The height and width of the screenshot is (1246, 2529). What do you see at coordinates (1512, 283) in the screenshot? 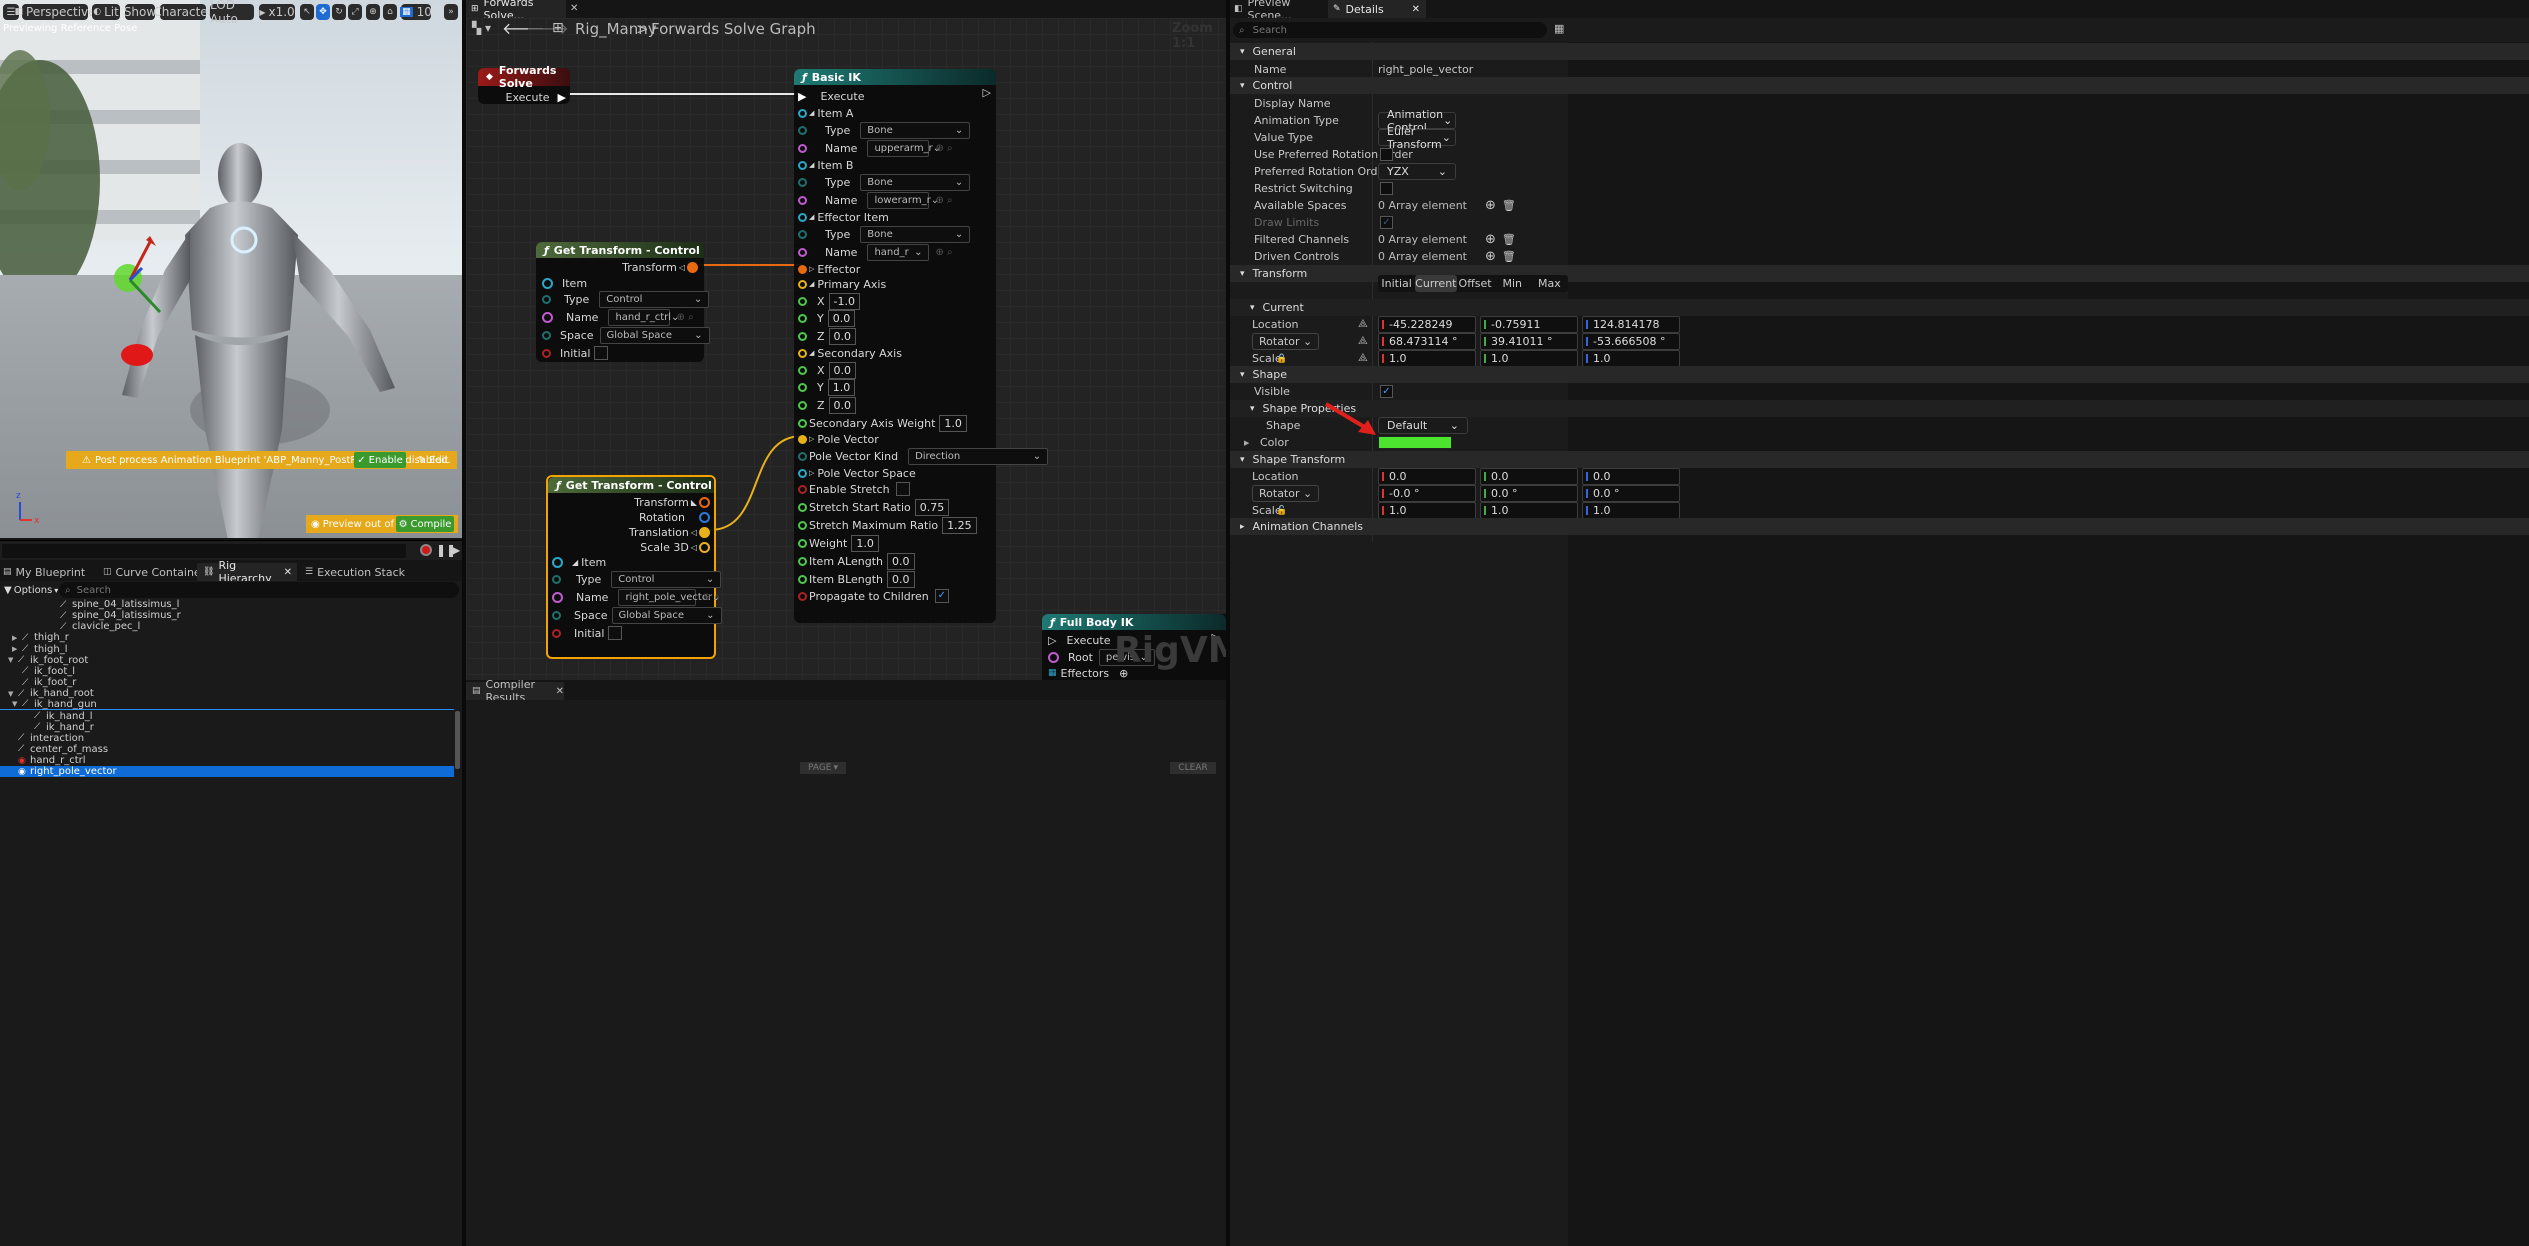
I see `transform-tab-min: Min` at bounding box center [1512, 283].